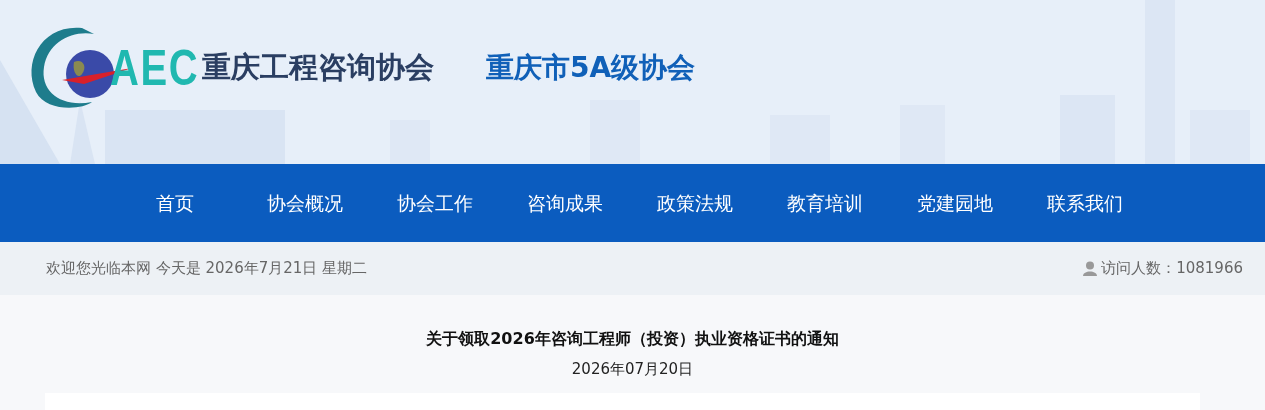 Image resolution: width=1265 pixels, height=410 pixels. What do you see at coordinates (632, 369) in the screenshot?
I see `article-date: 2026年07月20日` at bounding box center [632, 369].